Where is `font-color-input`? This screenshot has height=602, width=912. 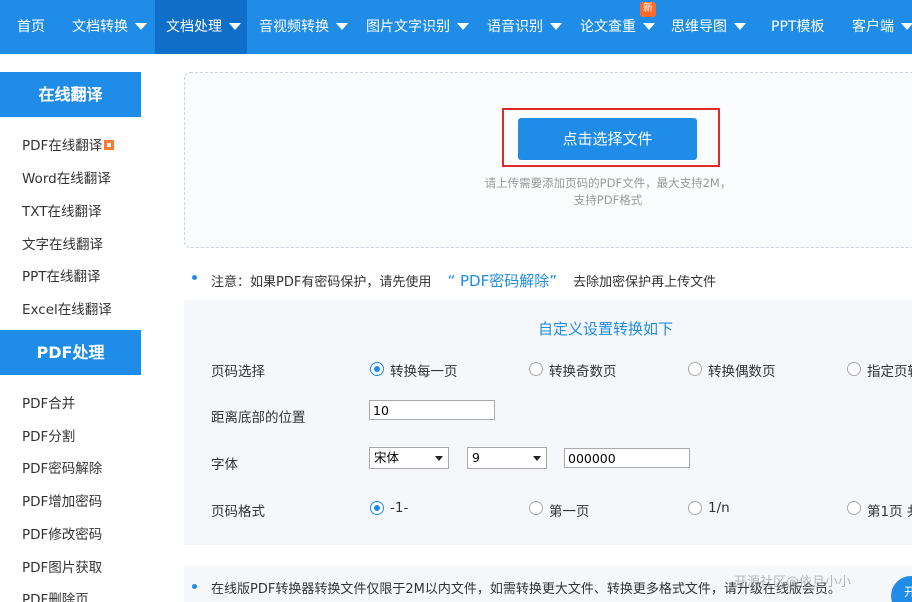 font-color-input is located at coordinates (627, 458).